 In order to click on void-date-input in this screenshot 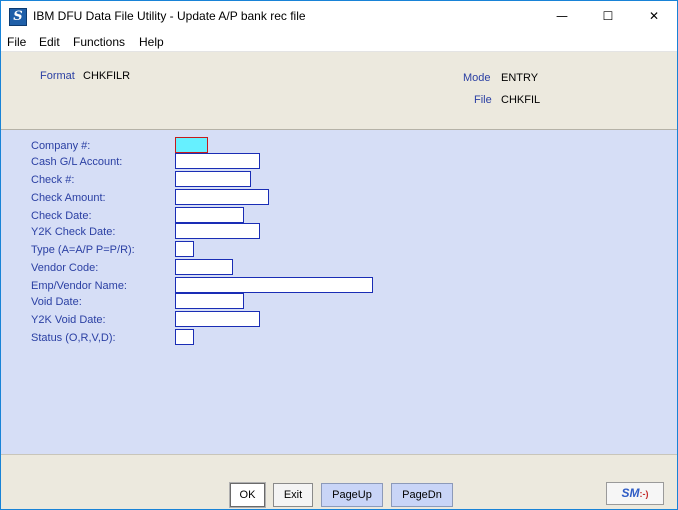, I will do `click(209, 301)`.